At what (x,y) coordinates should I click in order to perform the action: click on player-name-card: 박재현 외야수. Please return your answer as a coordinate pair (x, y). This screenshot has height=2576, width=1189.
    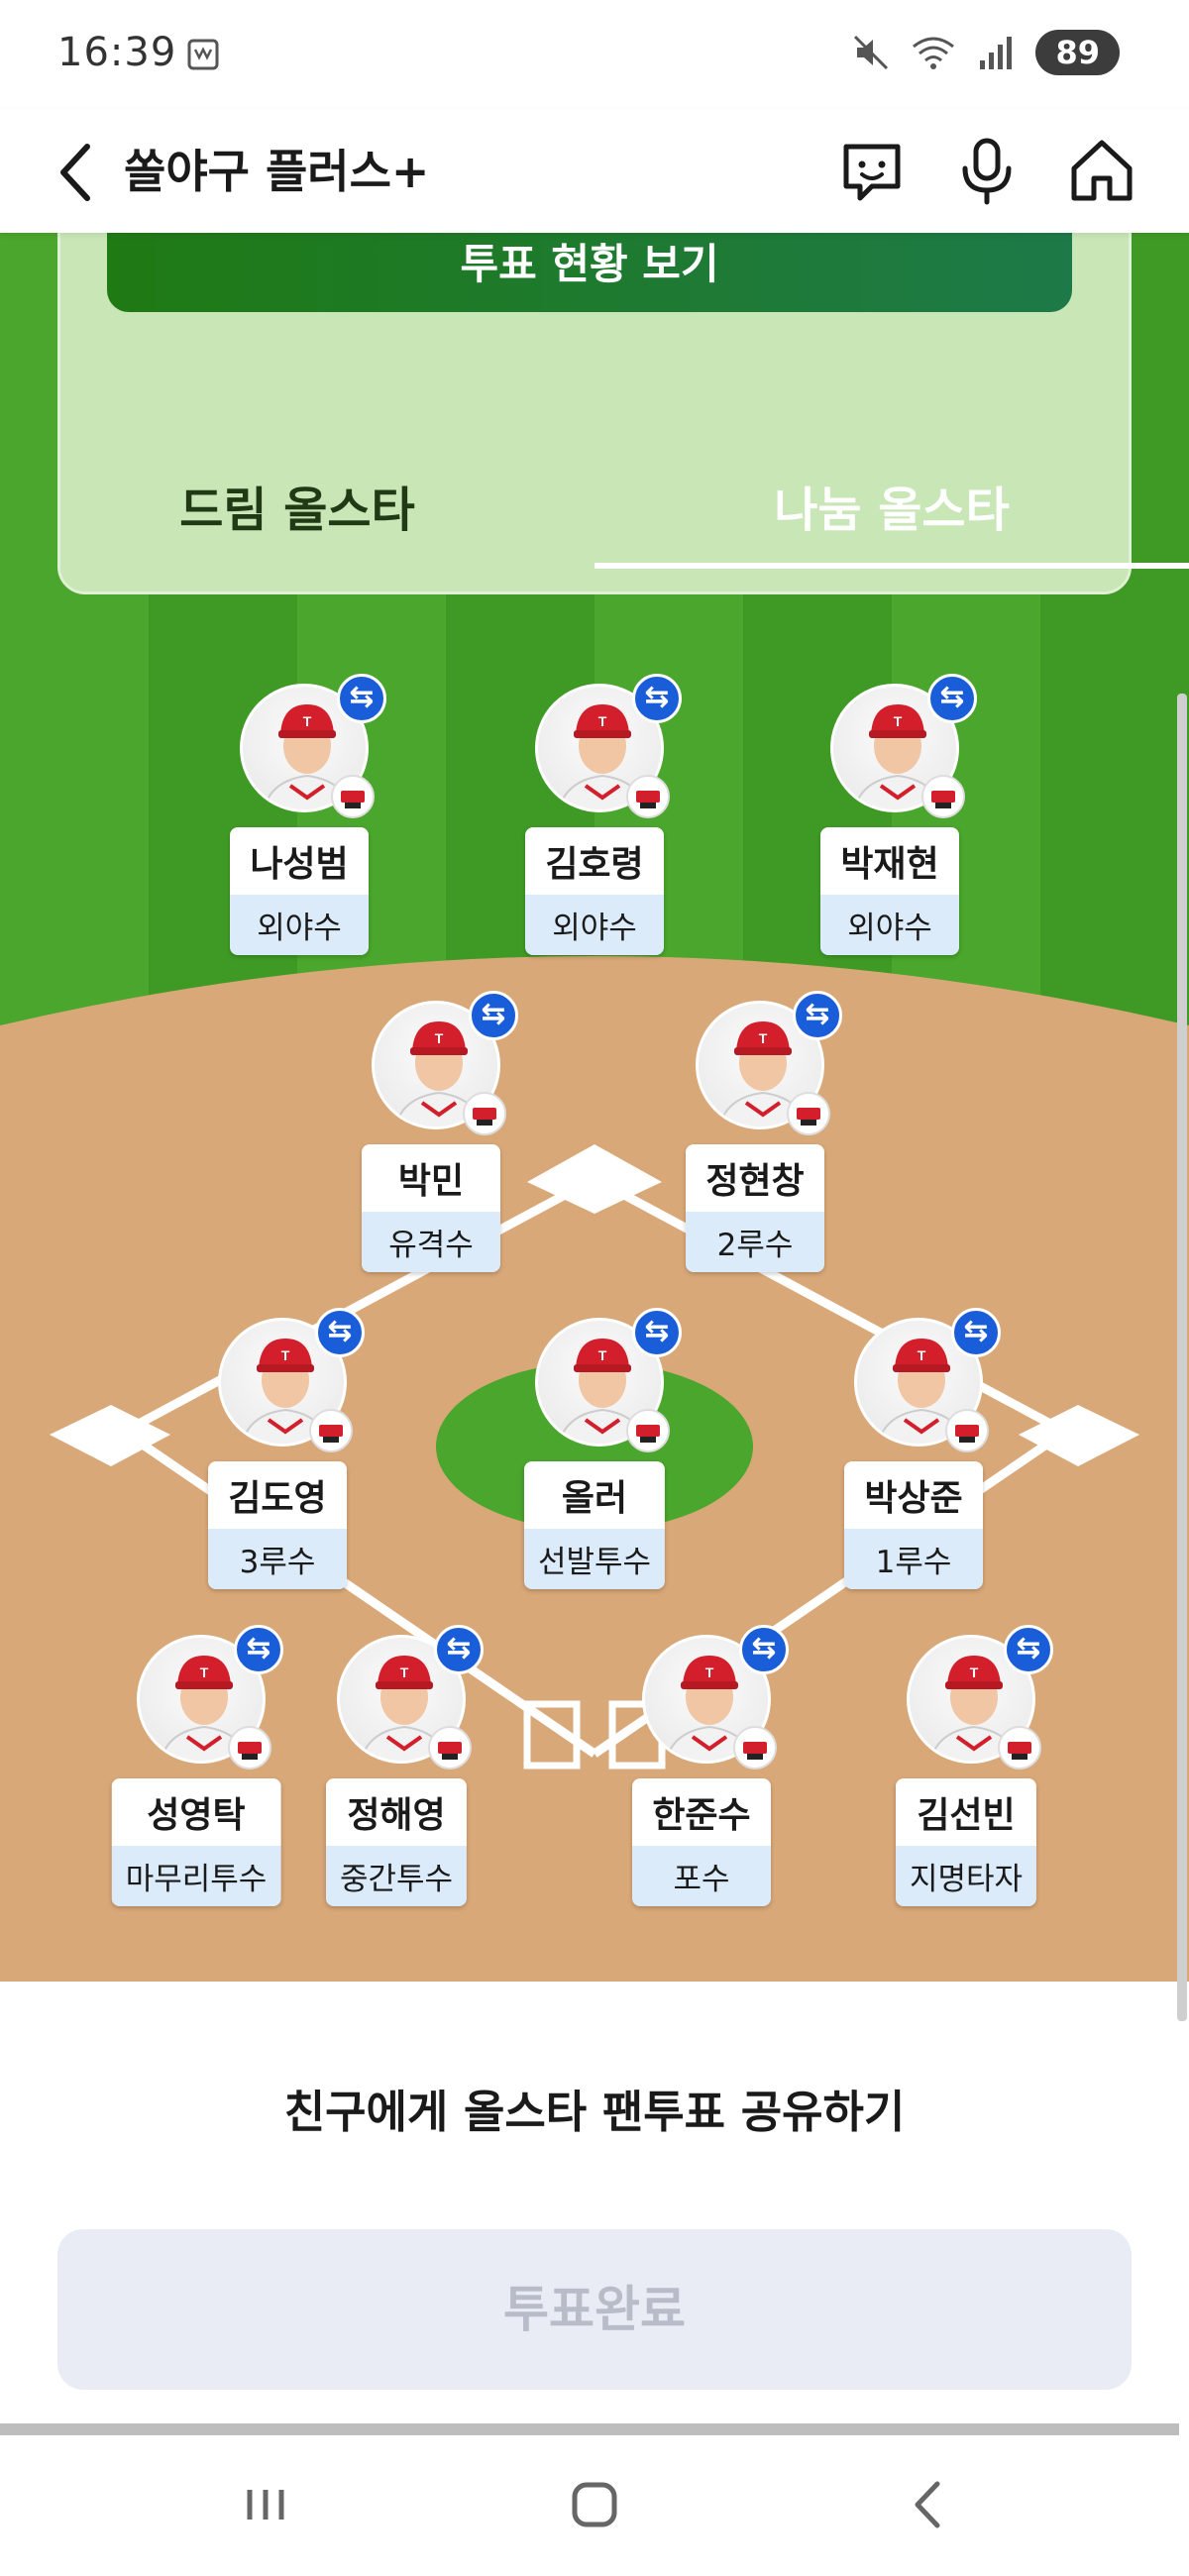
    Looking at the image, I should click on (890, 891).